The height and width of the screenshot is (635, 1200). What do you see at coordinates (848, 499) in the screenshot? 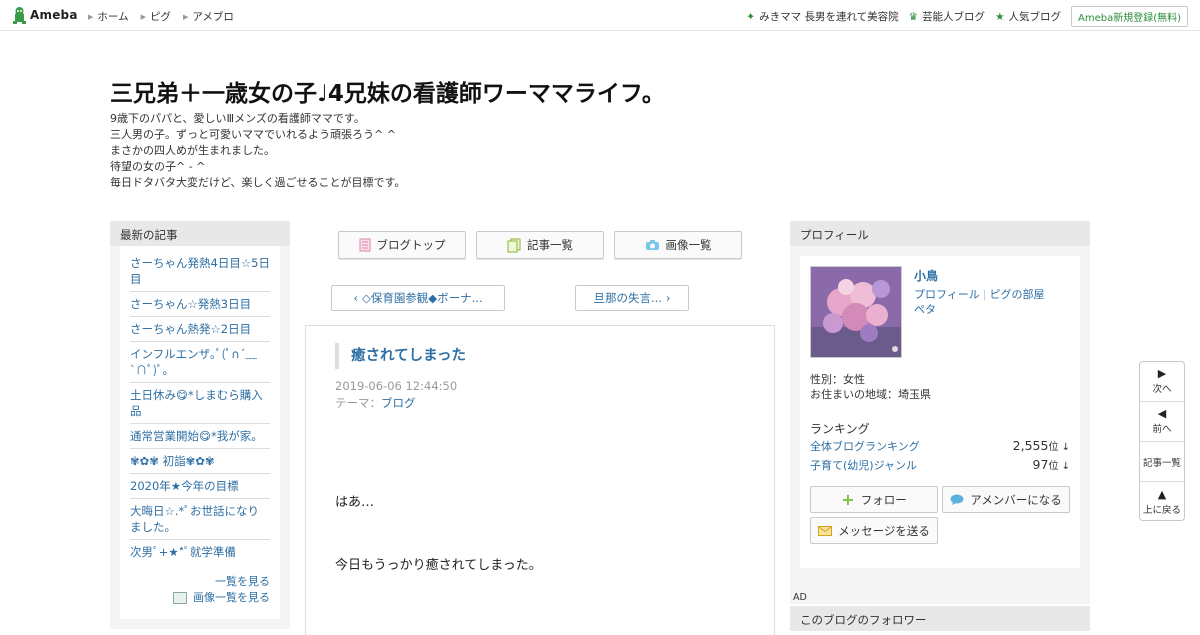
I see `plus-icon: +` at bounding box center [848, 499].